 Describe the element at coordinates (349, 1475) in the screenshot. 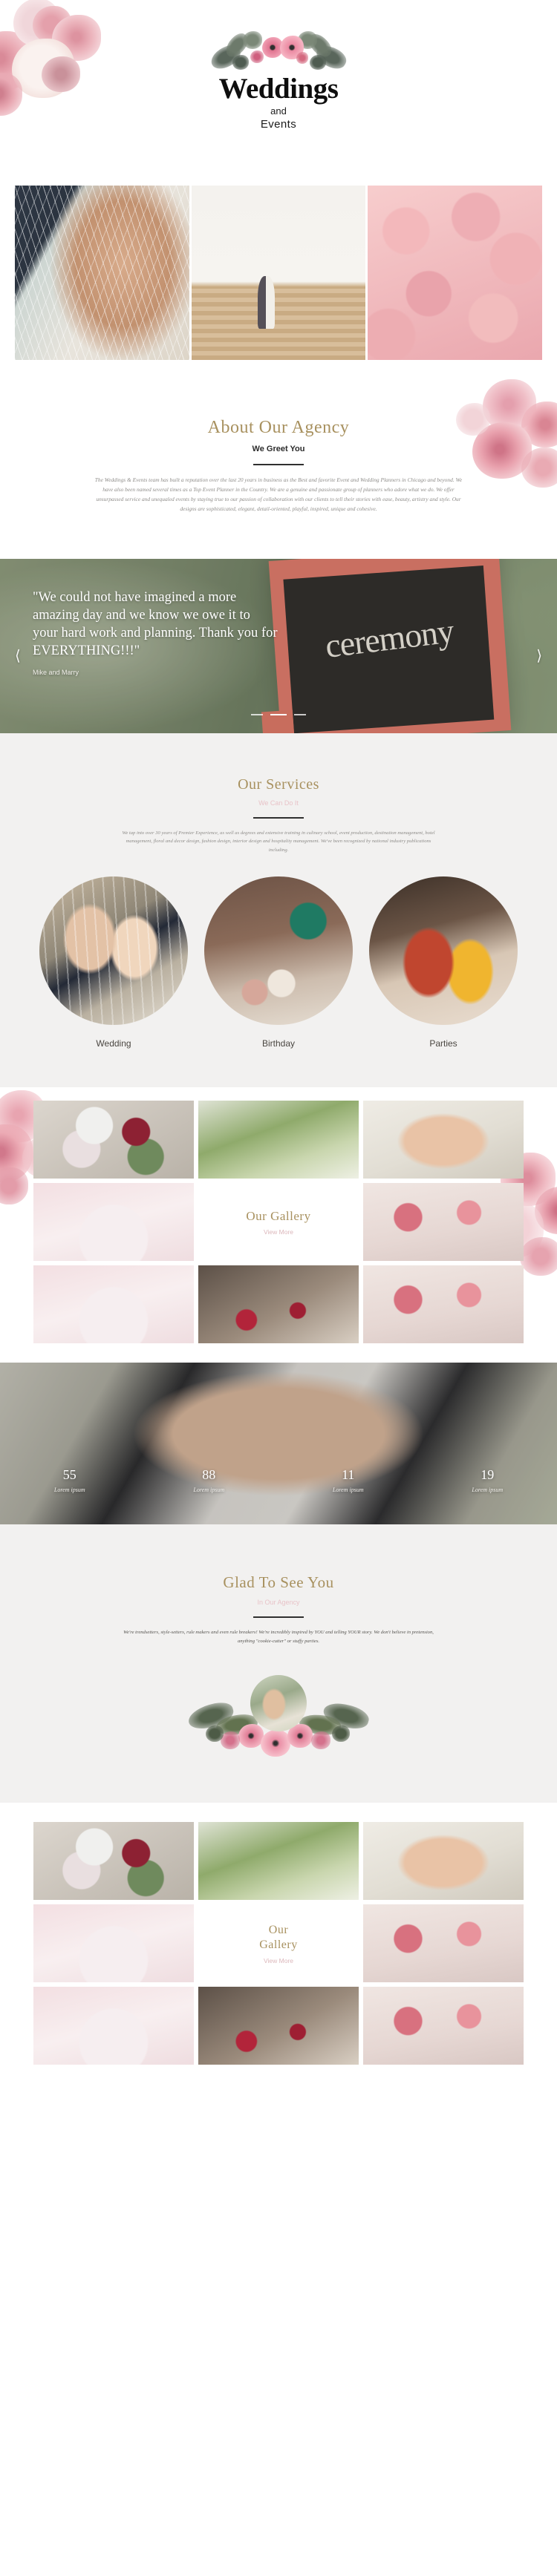

I see `stat-number-3: 11` at that location.